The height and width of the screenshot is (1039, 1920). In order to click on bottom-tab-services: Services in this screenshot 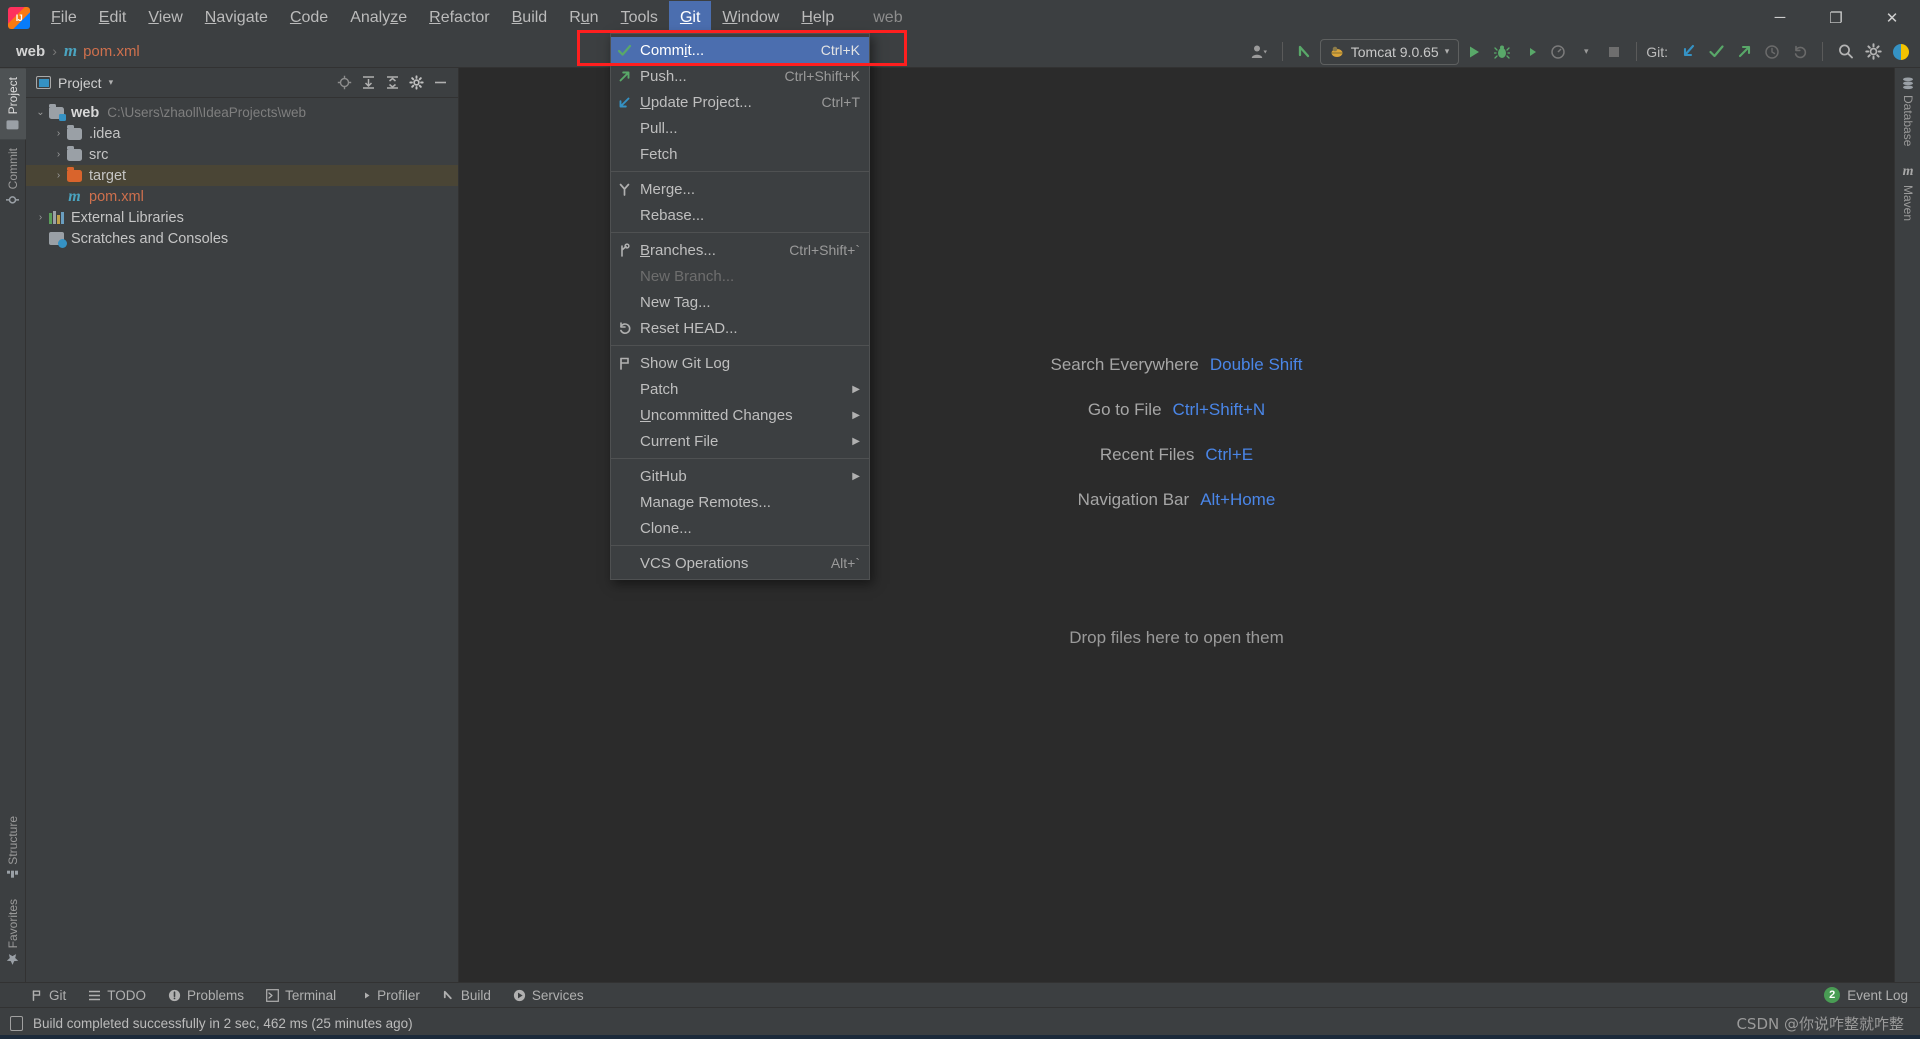, I will do `click(548, 995)`.